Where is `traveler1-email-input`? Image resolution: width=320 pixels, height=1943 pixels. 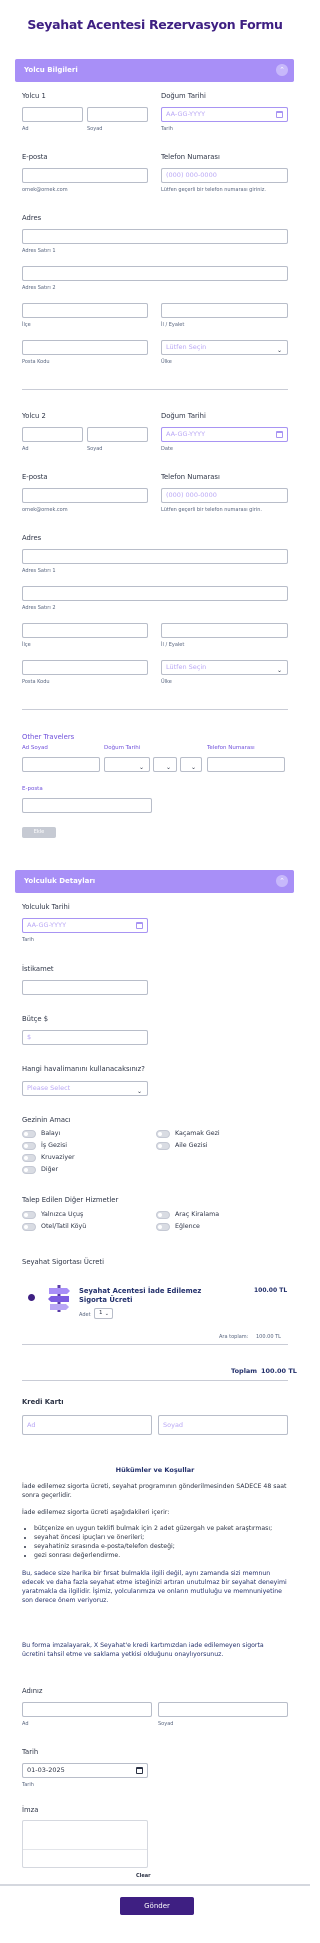 traveler1-email-input is located at coordinates (85, 175).